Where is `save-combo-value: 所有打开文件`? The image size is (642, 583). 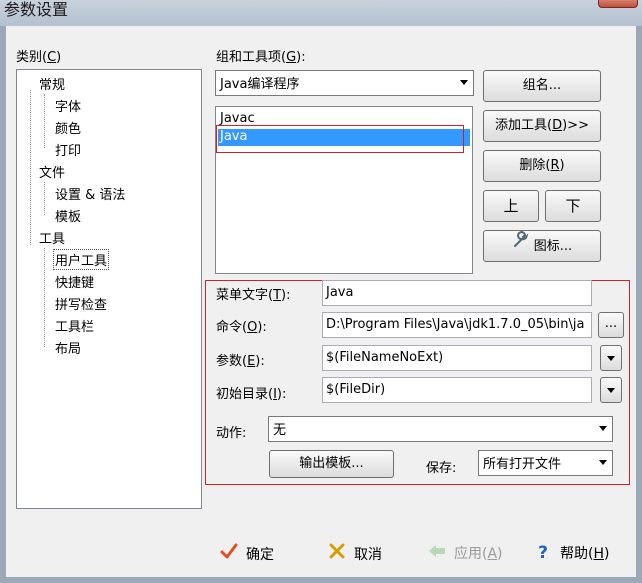
save-combo-value: 所有打开文件 is located at coordinates (522, 464).